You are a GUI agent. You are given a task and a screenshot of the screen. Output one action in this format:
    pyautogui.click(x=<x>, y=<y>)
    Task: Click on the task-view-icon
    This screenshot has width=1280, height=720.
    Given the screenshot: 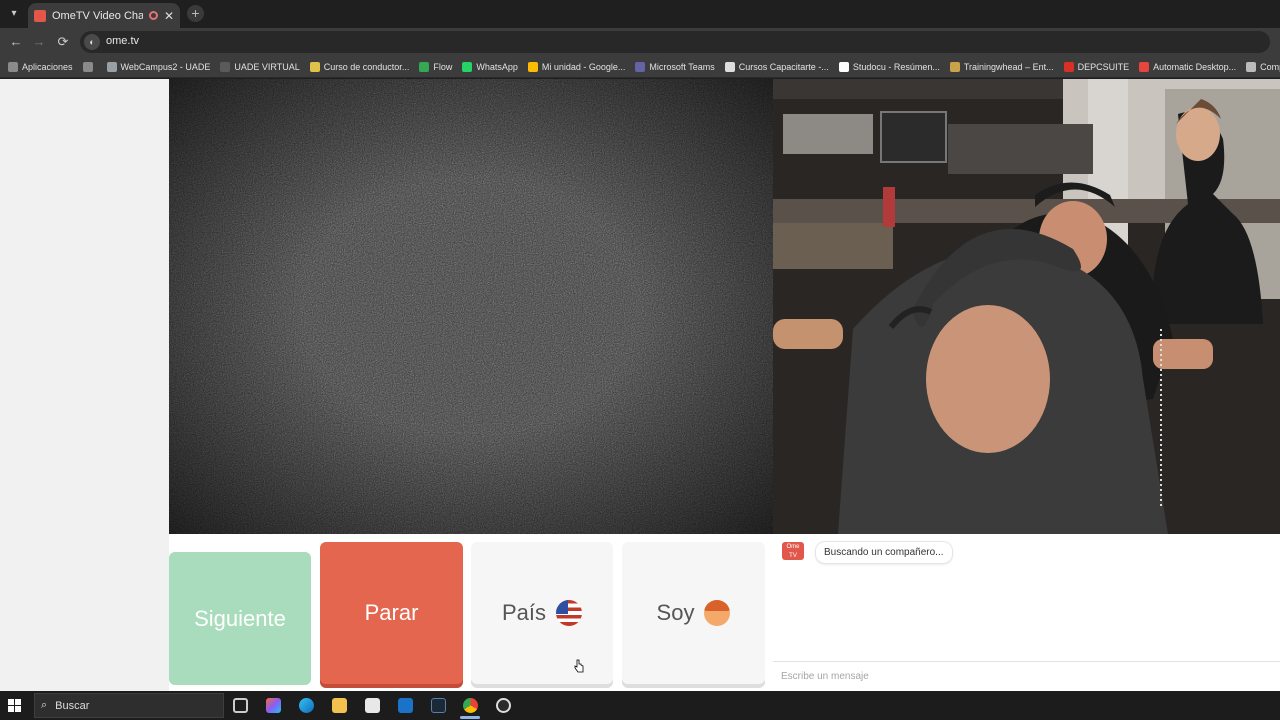 What is the action you would take?
    pyautogui.click(x=240, y=705)
    